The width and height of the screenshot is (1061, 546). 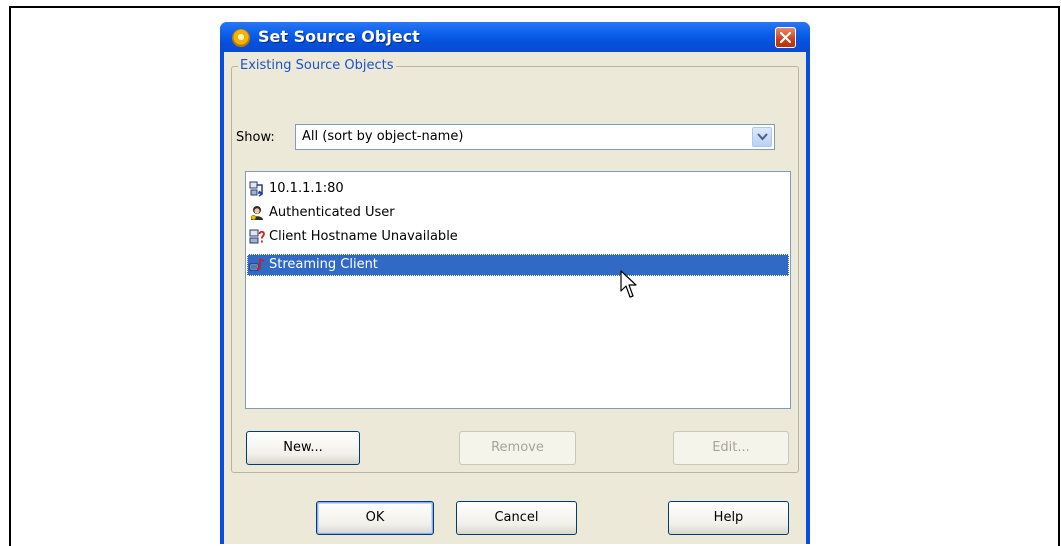 I want to click on ok-button: OK, so click(x=375, y=518).